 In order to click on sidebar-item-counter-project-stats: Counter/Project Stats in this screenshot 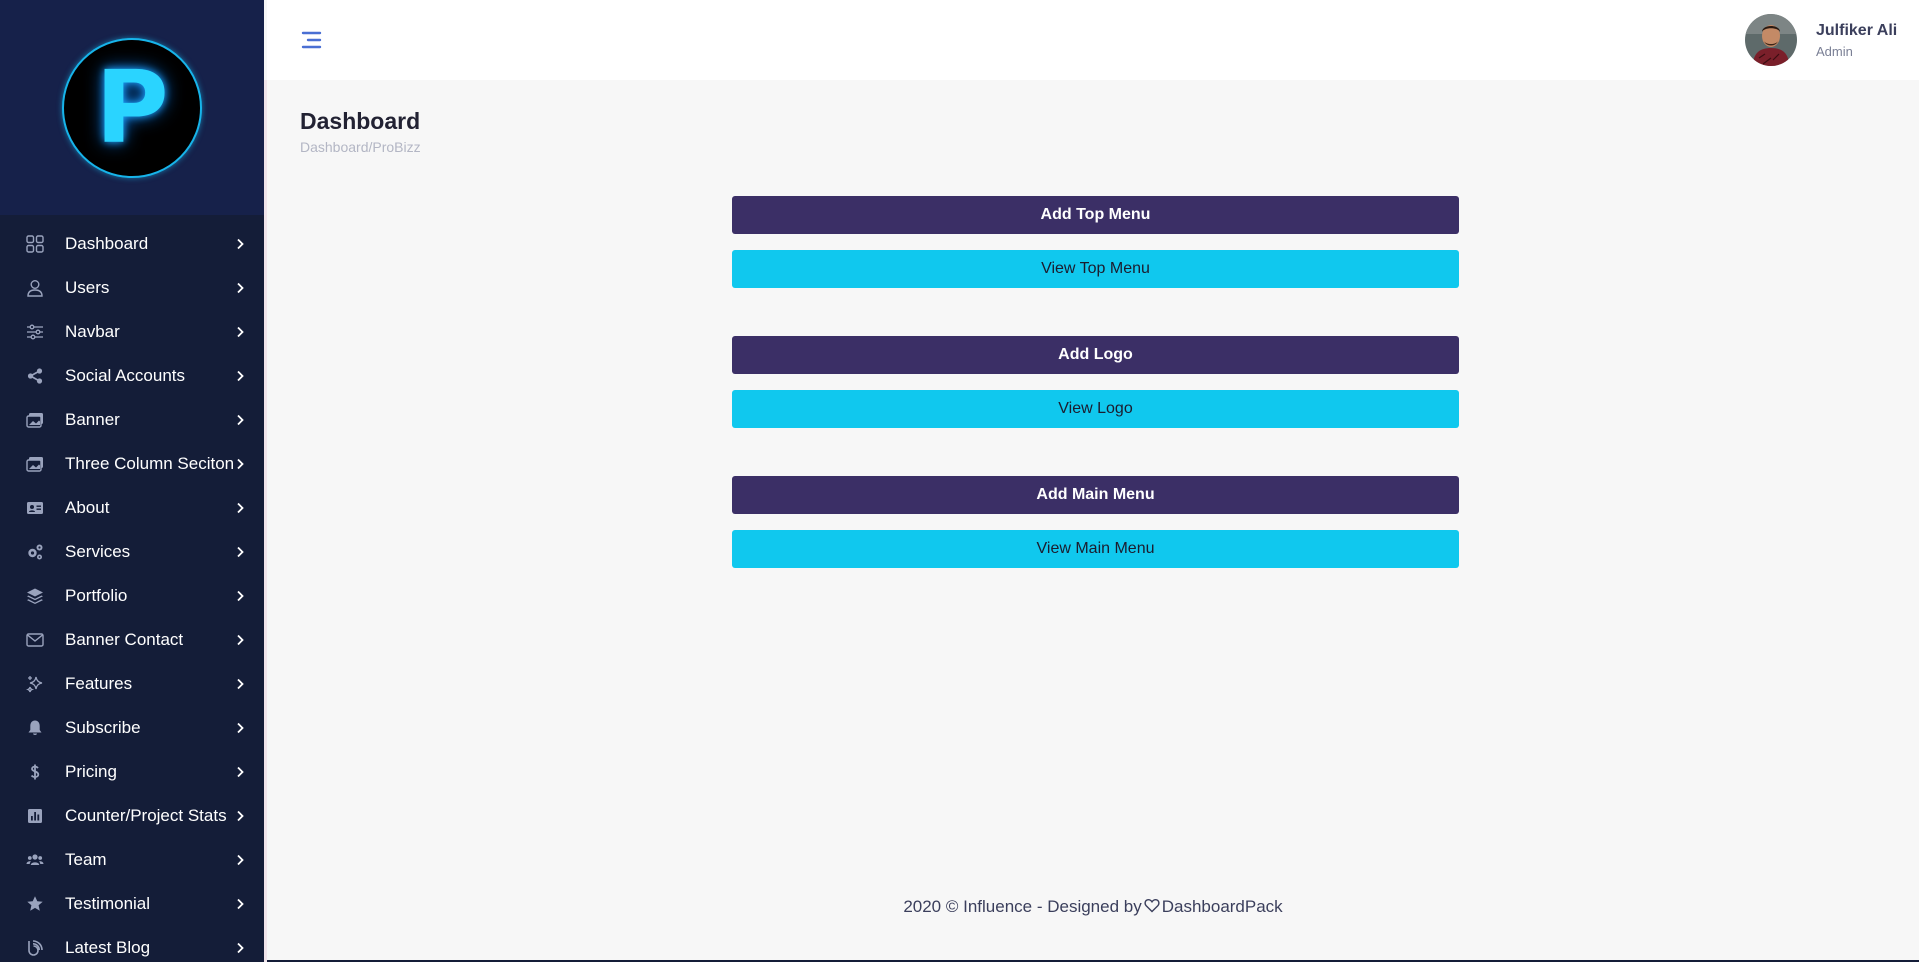, I will do `click(132, 816)`.